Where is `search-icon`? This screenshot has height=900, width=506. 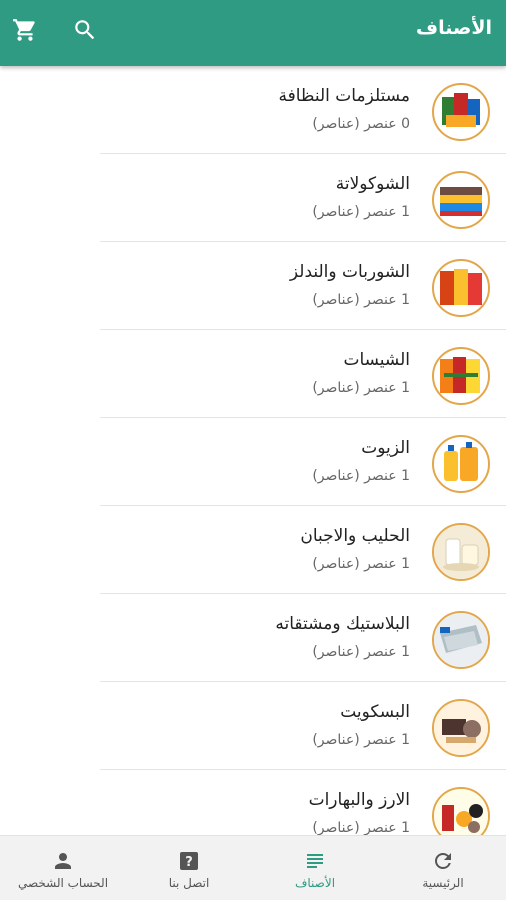
search-icon is located at coordinates (85, 32).